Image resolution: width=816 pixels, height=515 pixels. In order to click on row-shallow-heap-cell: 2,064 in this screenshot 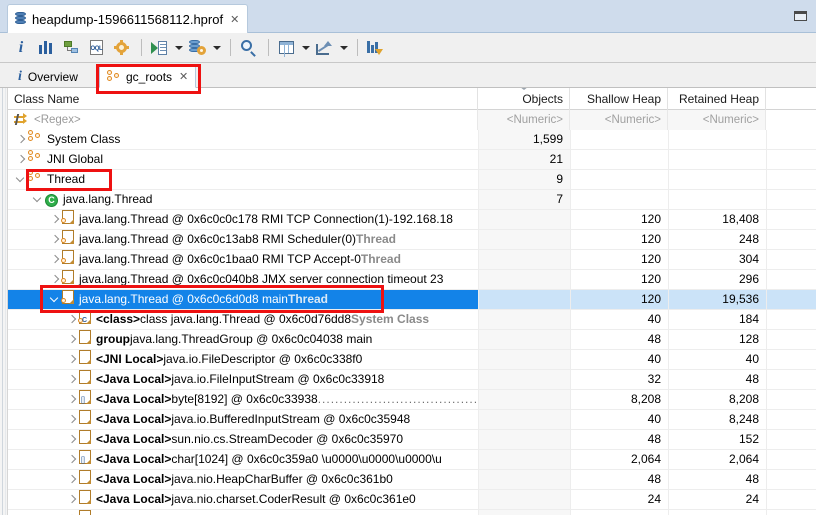, I will do `click(619, 459)`.